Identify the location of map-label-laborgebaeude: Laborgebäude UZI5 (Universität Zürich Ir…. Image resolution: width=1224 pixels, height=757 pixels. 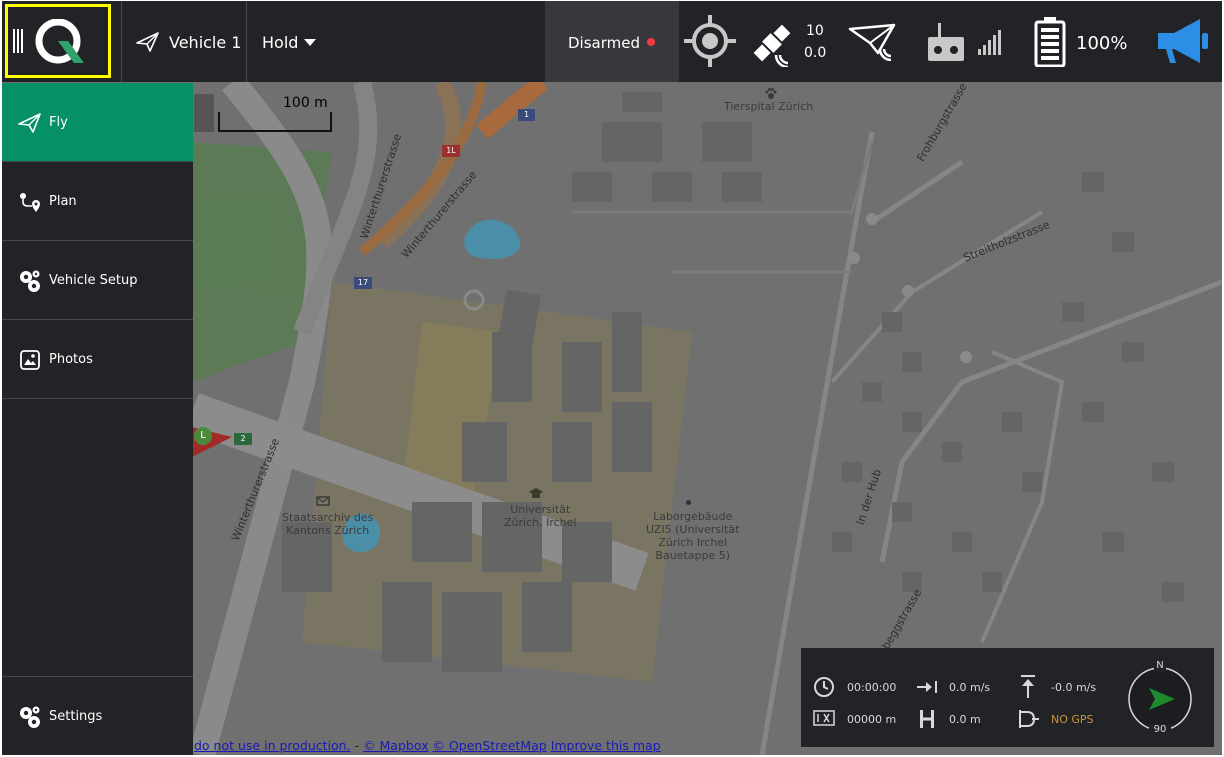
(693, 536).